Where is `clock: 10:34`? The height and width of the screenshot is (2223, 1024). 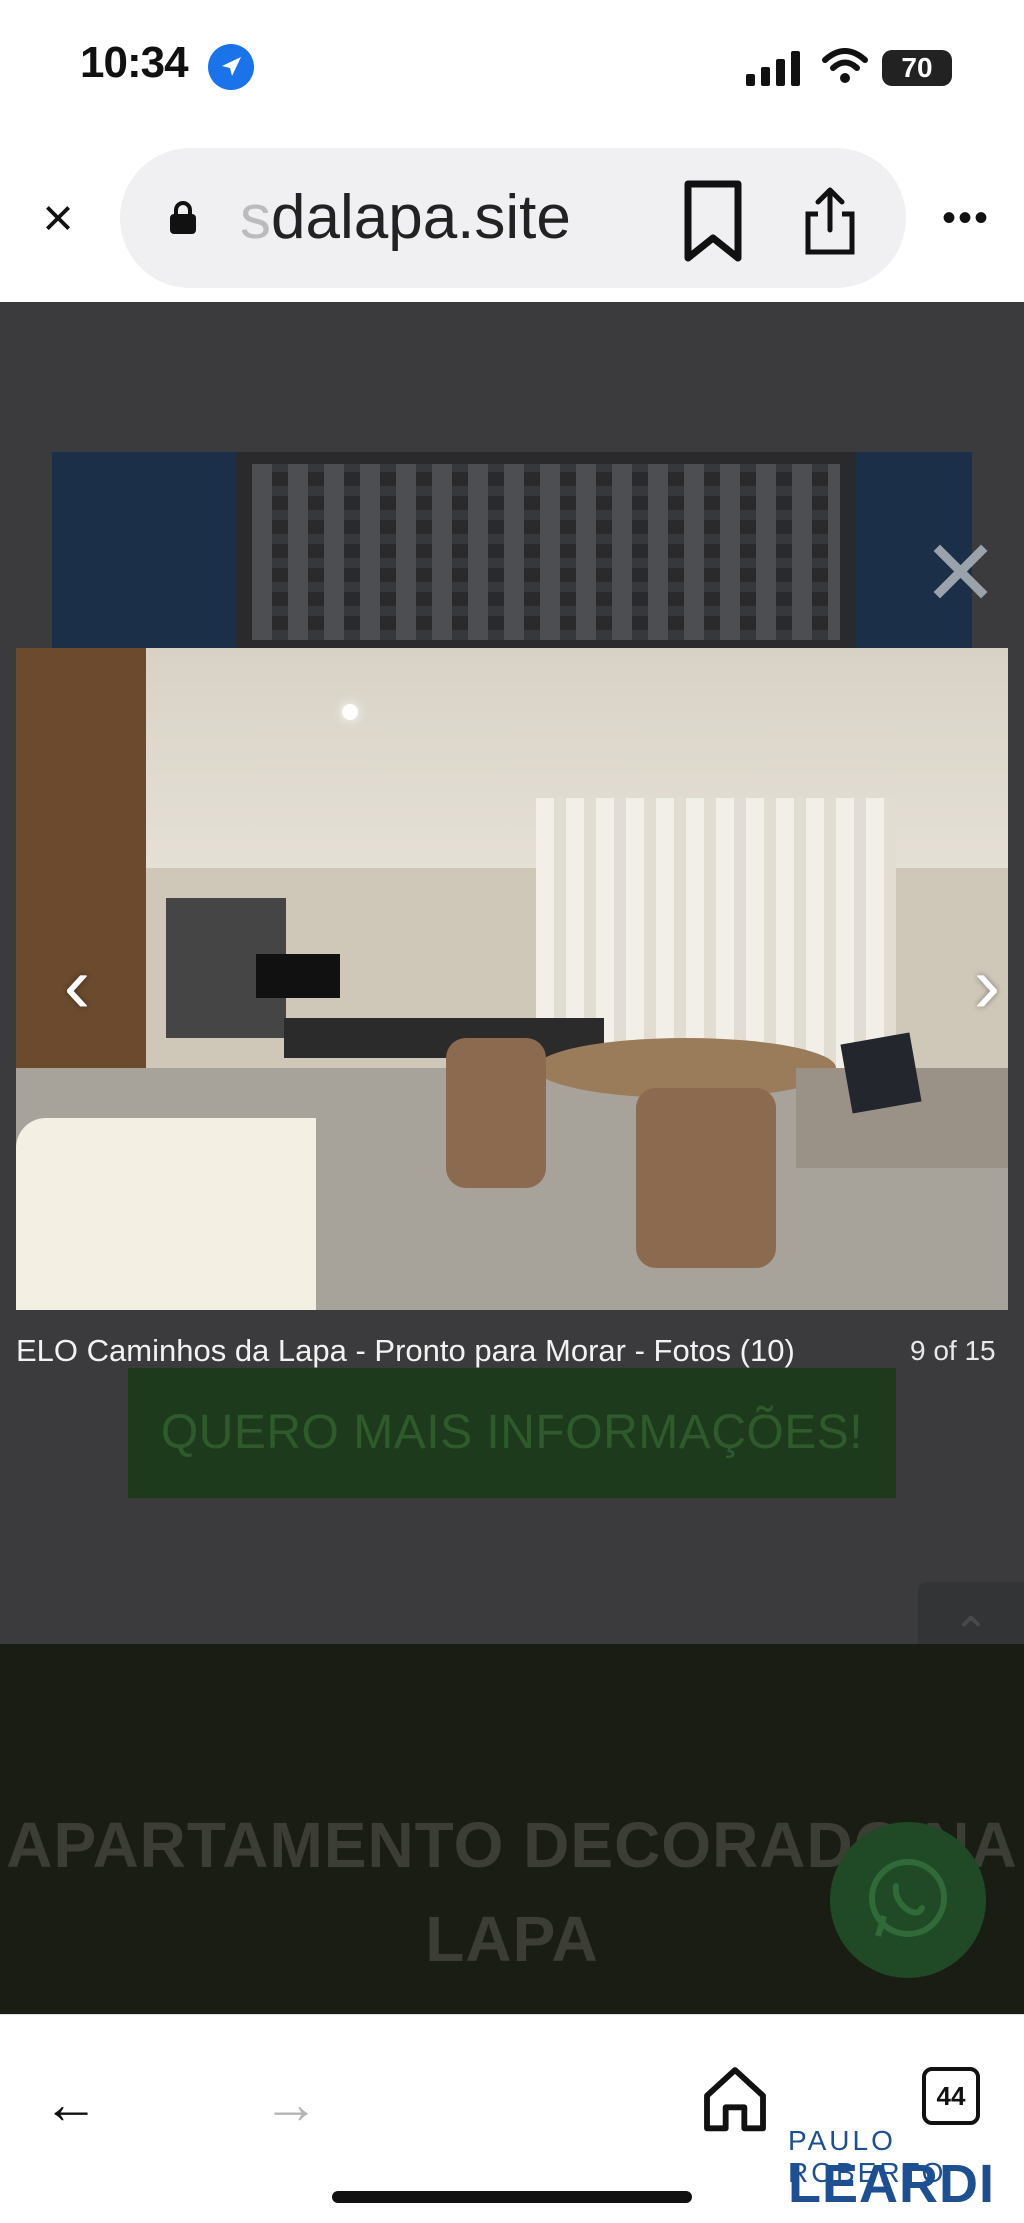
clock: 10:34 is located at coordinates (134, 62).